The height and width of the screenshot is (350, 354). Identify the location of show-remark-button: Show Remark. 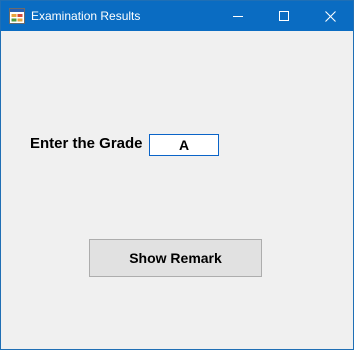
(175, 258).